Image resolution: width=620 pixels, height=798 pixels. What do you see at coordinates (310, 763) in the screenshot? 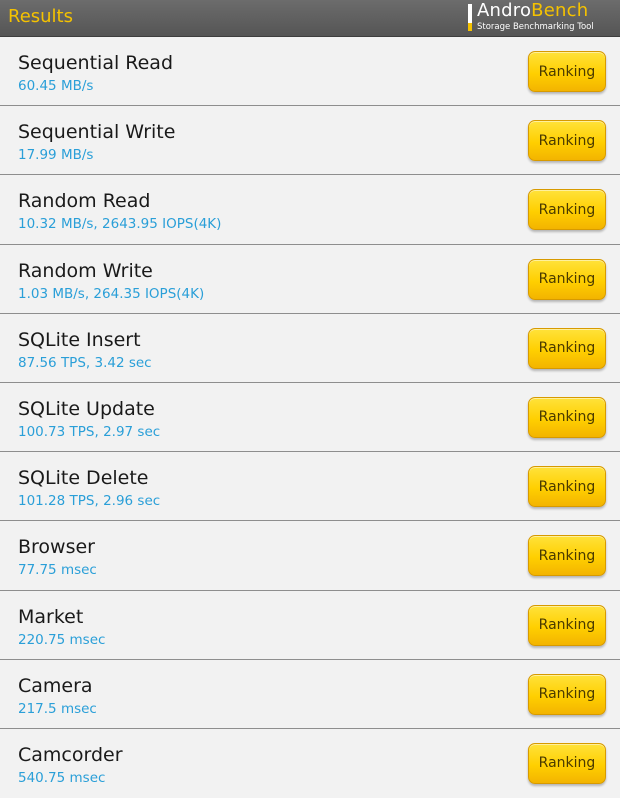
I see `result-row-camcorder: Camcorder 540.75 msec Ranking` at bounding box center [310, 763].